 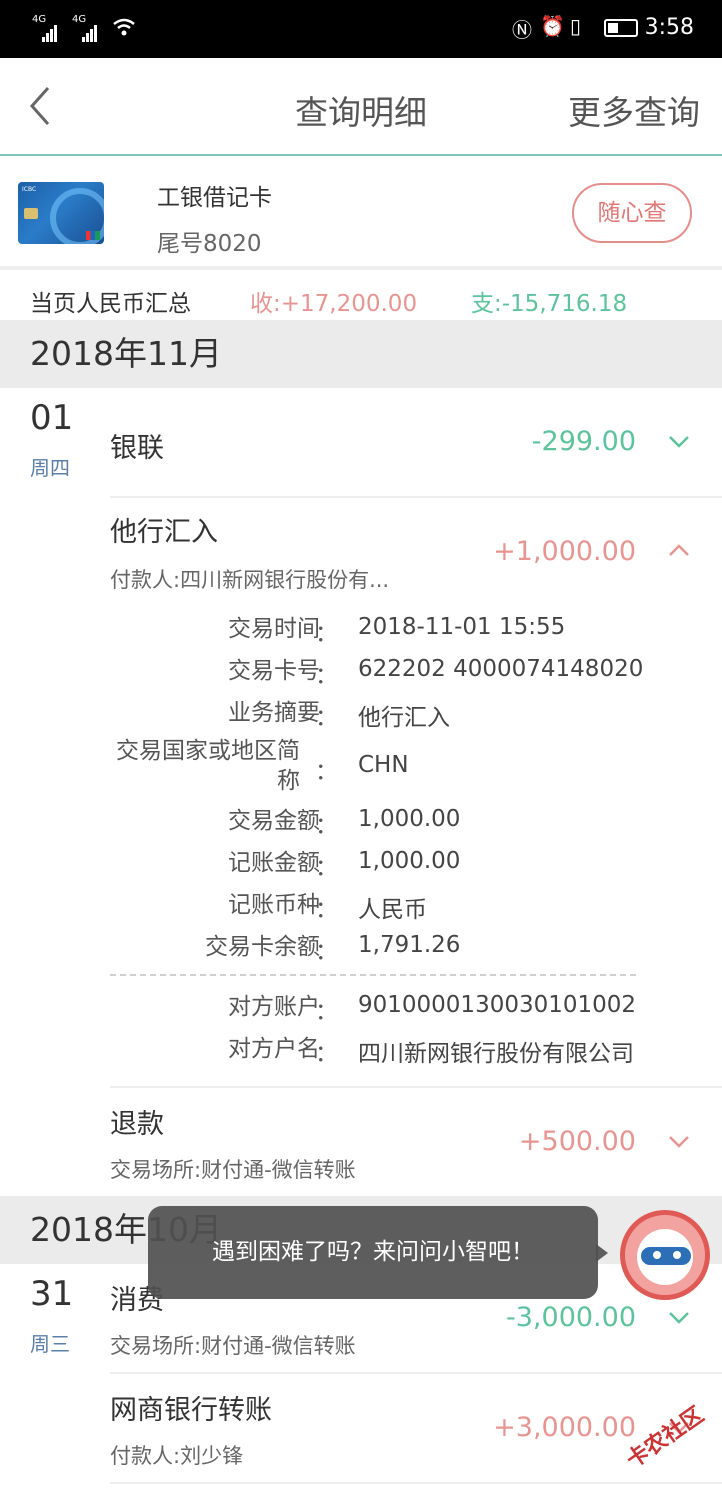 What do you see at coordinates (669, 27) in the screenshot?
I see `clock: 3:58` at bounding box center [669, 27].